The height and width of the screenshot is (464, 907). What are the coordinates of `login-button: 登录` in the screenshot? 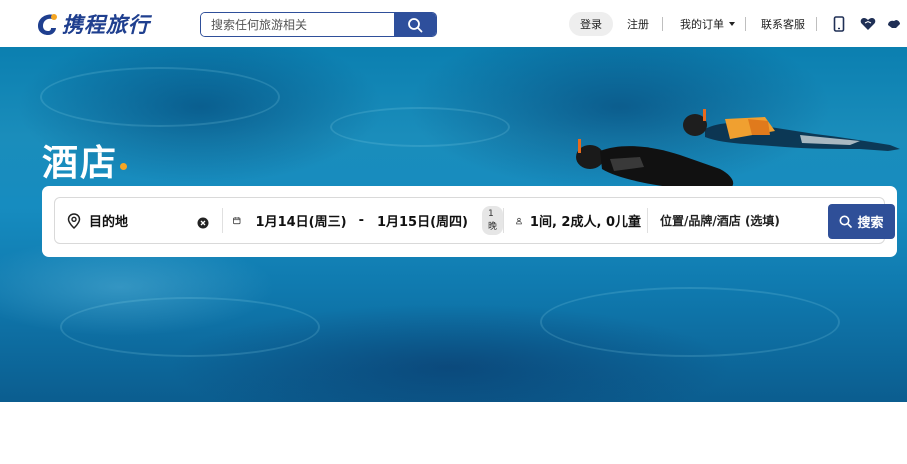 It's located at (591, 24).